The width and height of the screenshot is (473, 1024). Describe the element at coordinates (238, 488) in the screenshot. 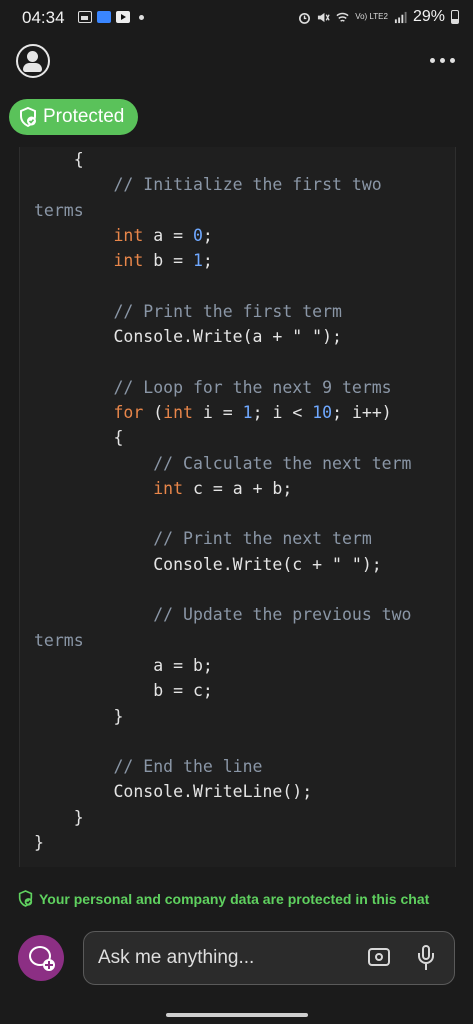

I see `code-token: c = a + b;` at that location.